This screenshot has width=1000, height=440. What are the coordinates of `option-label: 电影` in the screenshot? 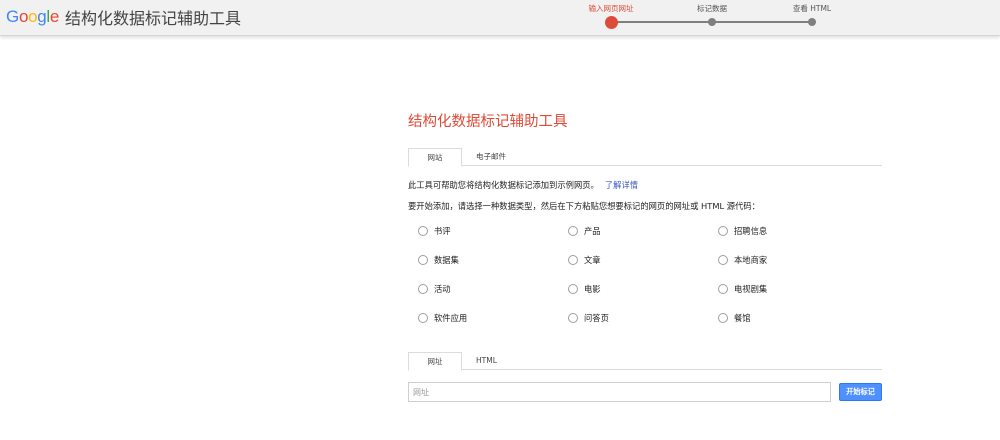 It's located at (592, 289).